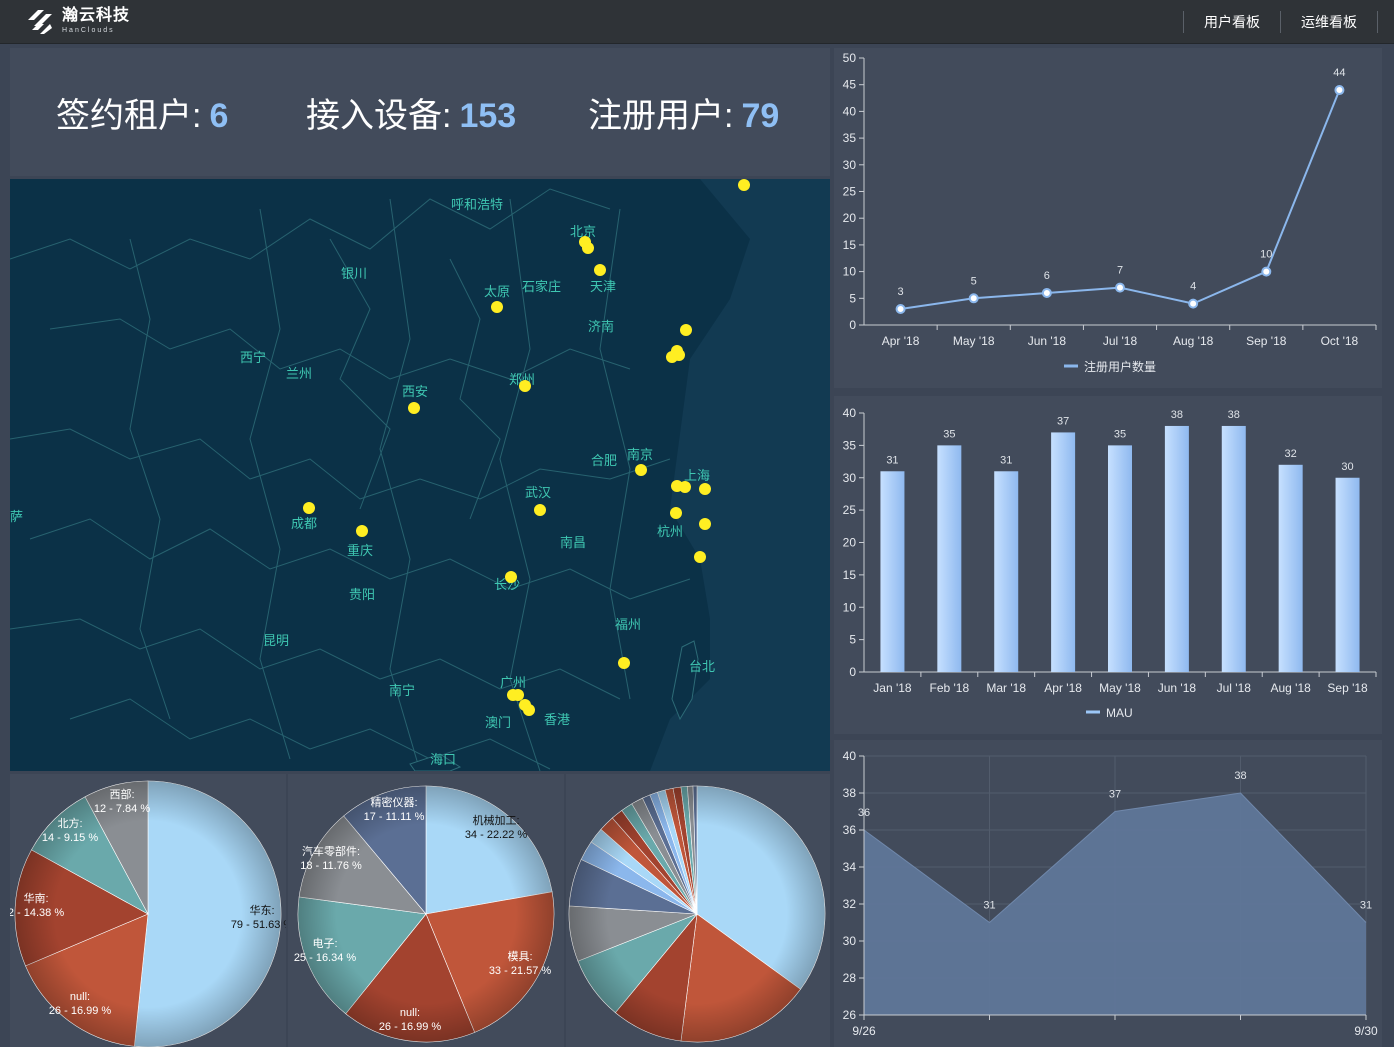  I want to click on data-label: 4, so click(1193, 287).